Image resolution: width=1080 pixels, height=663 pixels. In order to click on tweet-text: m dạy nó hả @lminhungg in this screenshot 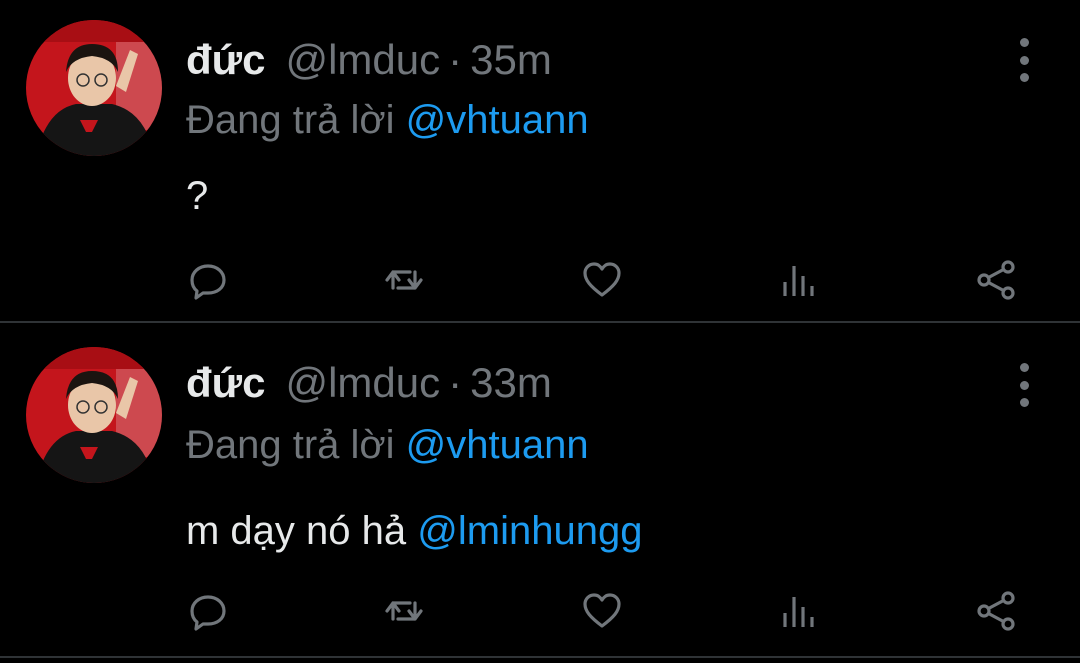, I will do `click(414, 531)`.